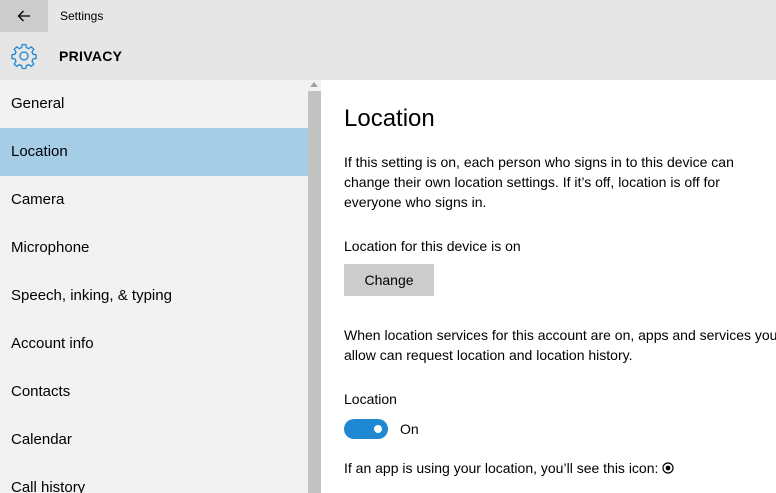  Describe the element at coordinates (389, 280) in the screenshot. I see `change-button: Change` at that location.